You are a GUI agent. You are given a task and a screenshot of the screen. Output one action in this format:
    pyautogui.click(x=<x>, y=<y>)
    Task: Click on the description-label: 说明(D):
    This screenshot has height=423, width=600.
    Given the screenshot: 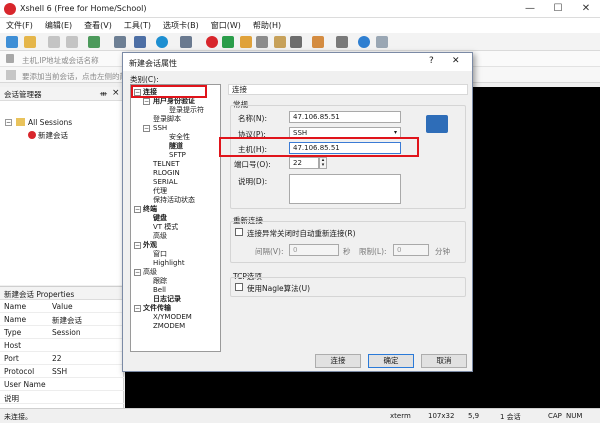 What is the action you would take?
    pyautogui.click(x=253, y=181)
    